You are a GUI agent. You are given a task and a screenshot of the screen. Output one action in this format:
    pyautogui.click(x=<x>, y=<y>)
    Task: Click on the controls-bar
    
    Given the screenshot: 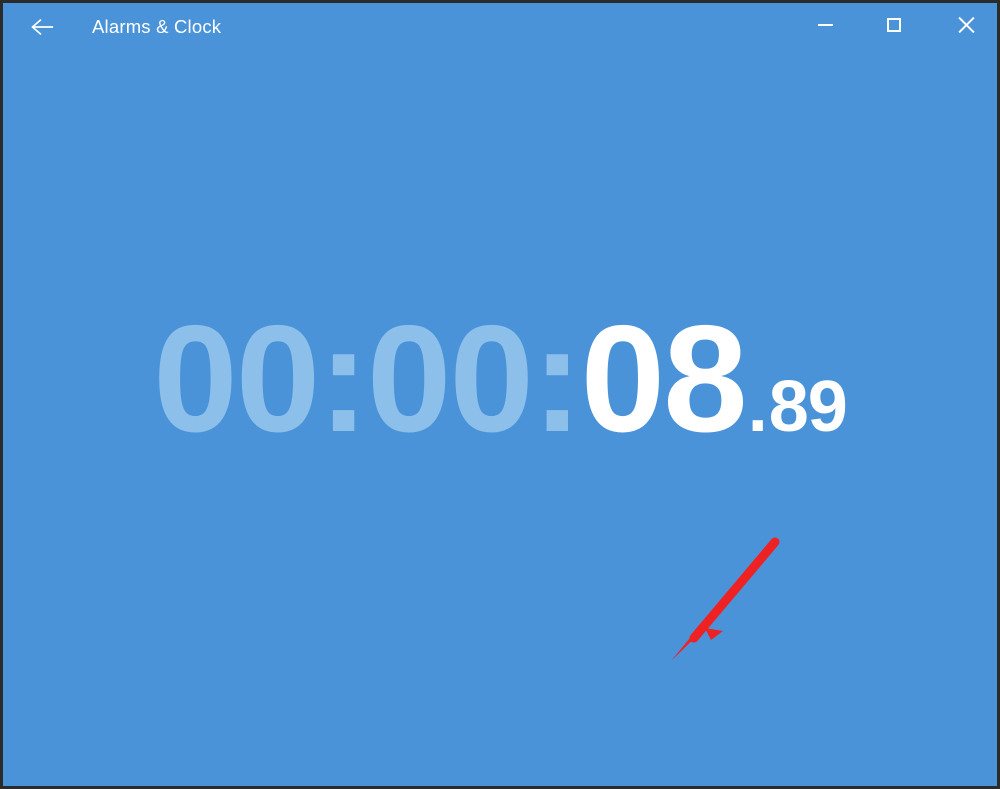 What is the action you would take?
    pyautogui.click(x=500, y=692)
    